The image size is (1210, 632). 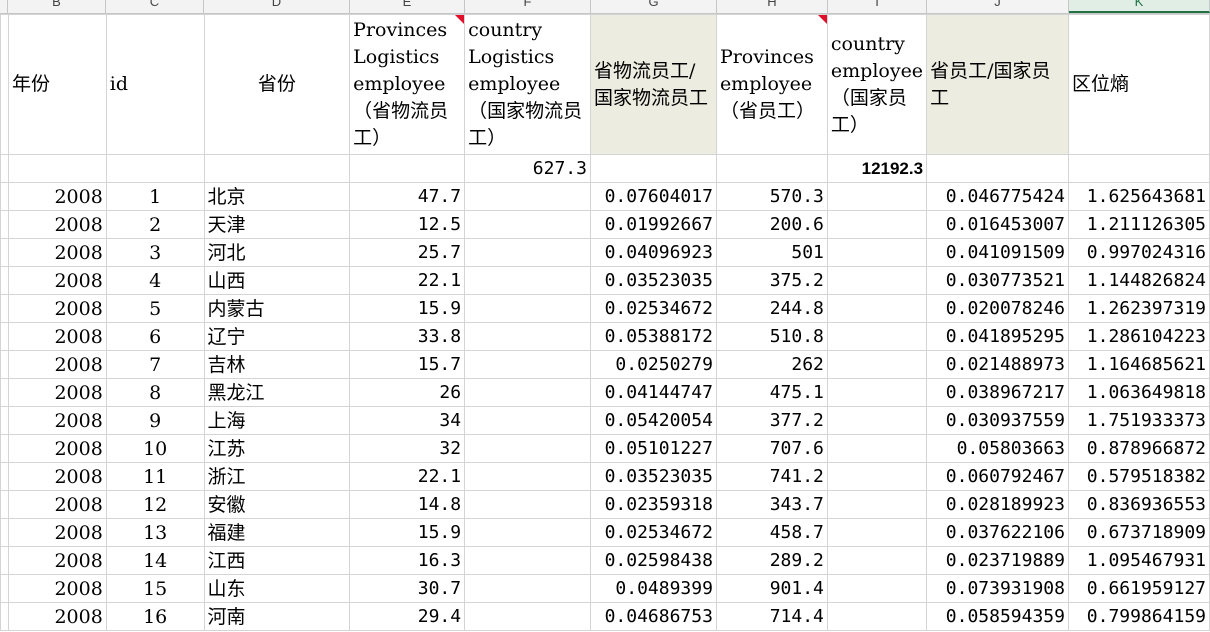 What do you see at coordinates (155, 392) in the screenshot?
I see `cell-id: 8` at bounding box center [155, 392].